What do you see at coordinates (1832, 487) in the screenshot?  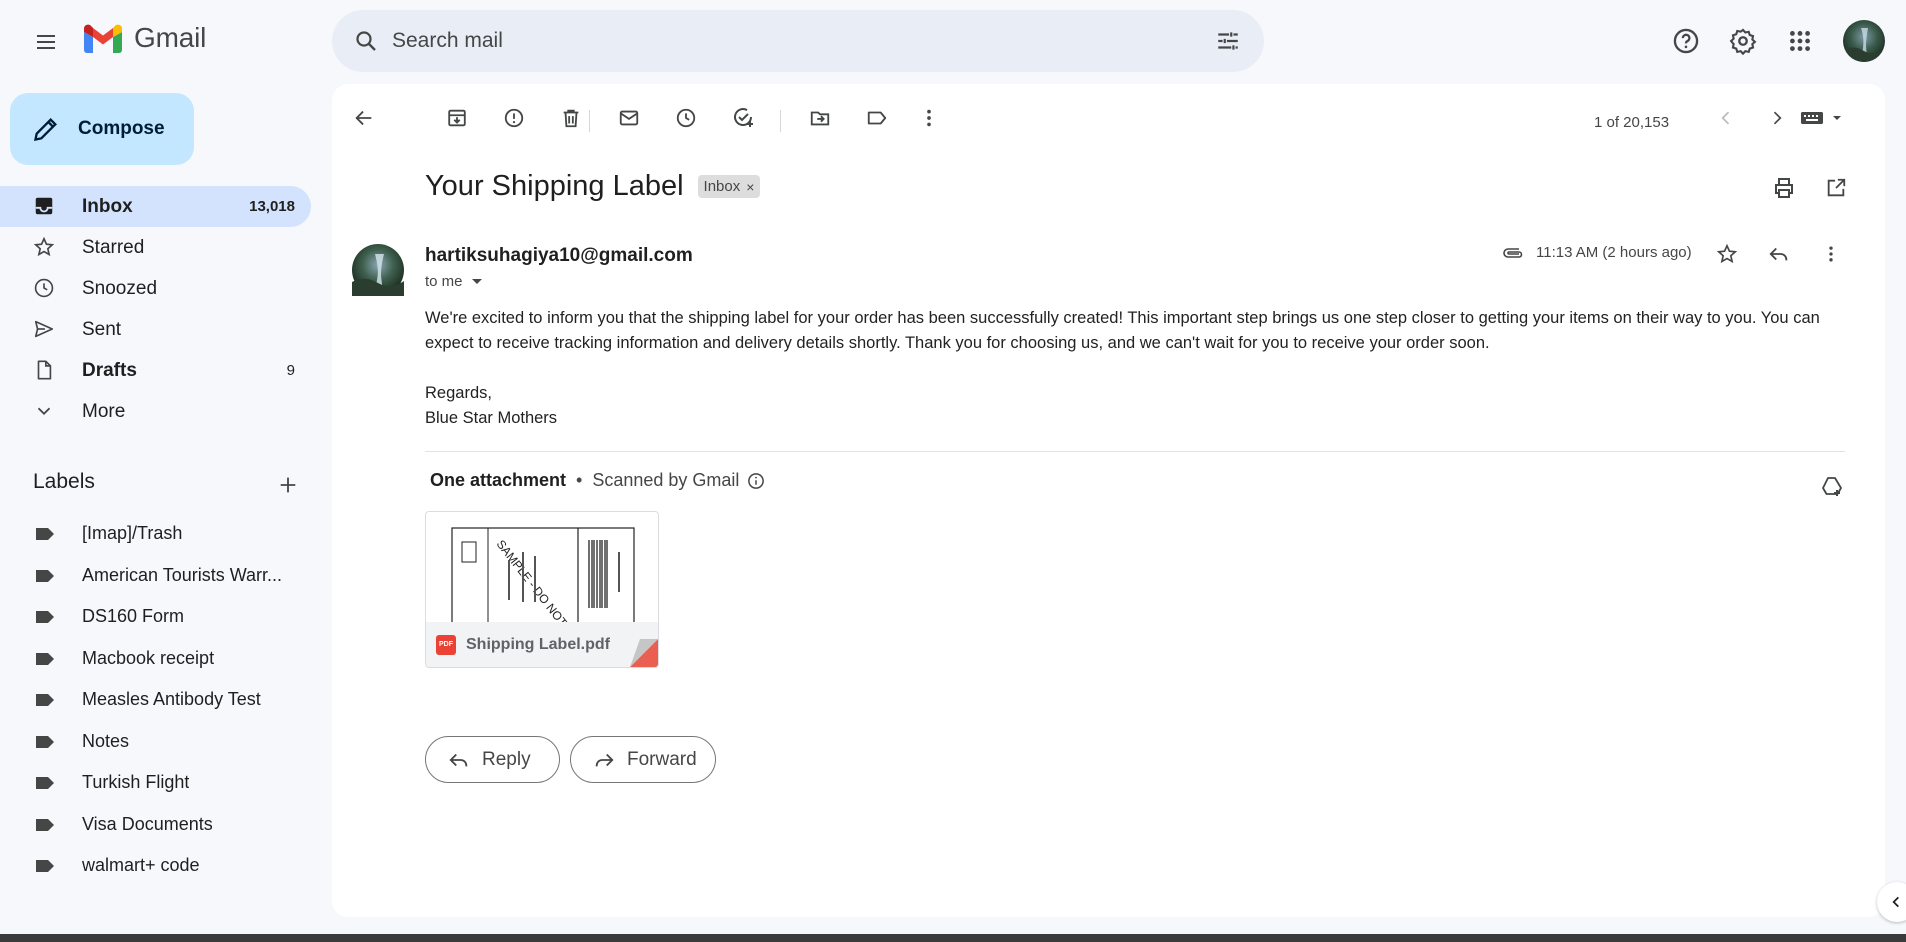 I see `add-to-drive-icon` at bounding box center [1832, 487].